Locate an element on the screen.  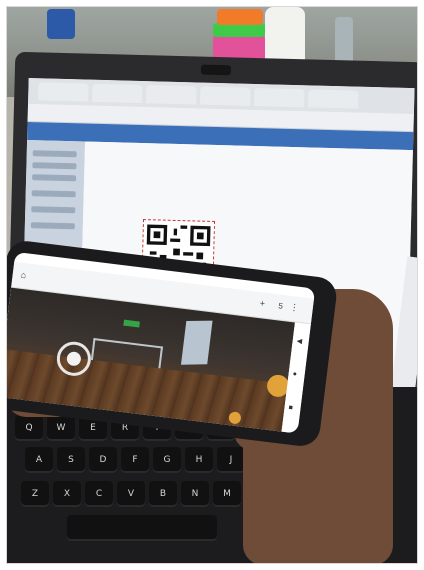
webcam is located at coordinates (216, 70).